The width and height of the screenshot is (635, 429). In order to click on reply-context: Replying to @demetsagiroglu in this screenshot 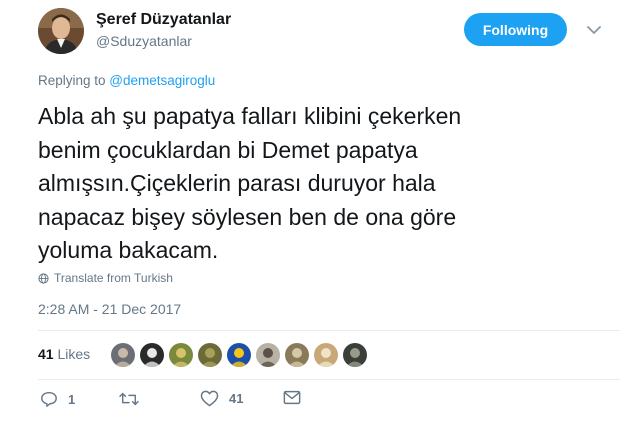, I will do `click(126, 80)`.